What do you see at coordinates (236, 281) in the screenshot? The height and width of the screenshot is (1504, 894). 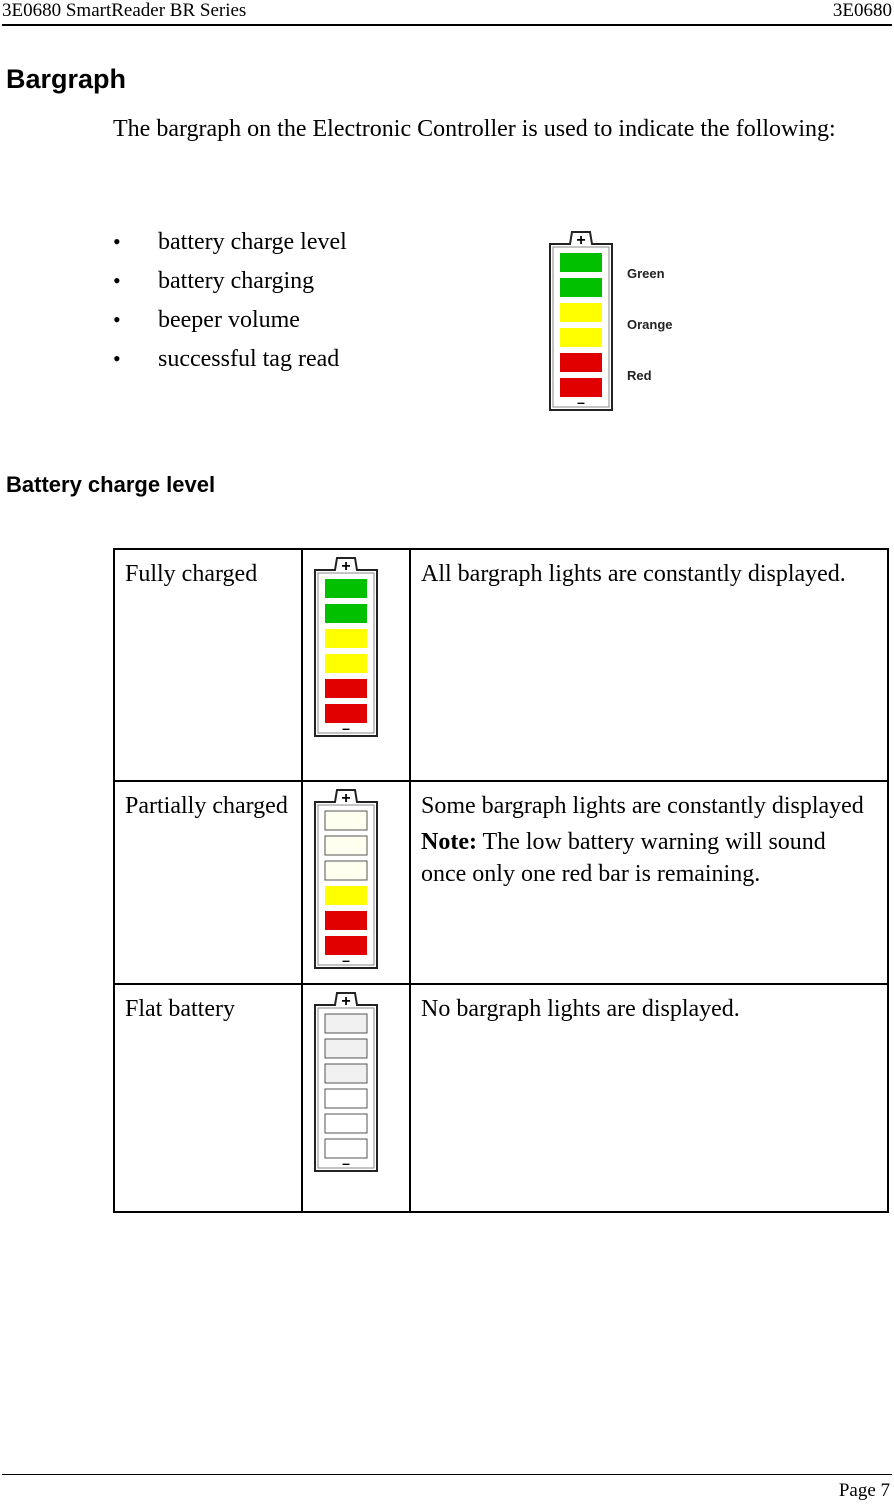 I see `list-item-text: battery charging` at bounding box center [236, 281].